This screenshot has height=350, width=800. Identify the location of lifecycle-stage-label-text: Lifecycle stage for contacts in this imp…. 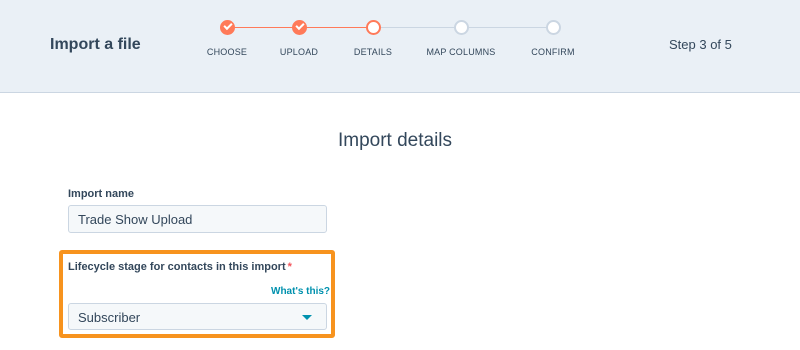
(177, 267).